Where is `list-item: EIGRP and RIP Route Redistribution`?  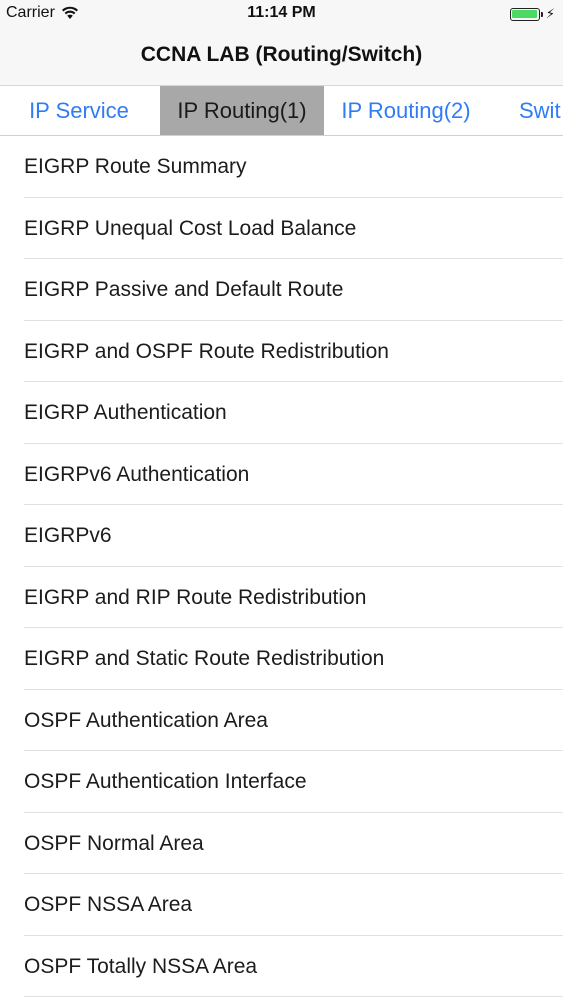 list-item: EIGRP and RIP Route Redistribution is located at coordinates (281, 598).